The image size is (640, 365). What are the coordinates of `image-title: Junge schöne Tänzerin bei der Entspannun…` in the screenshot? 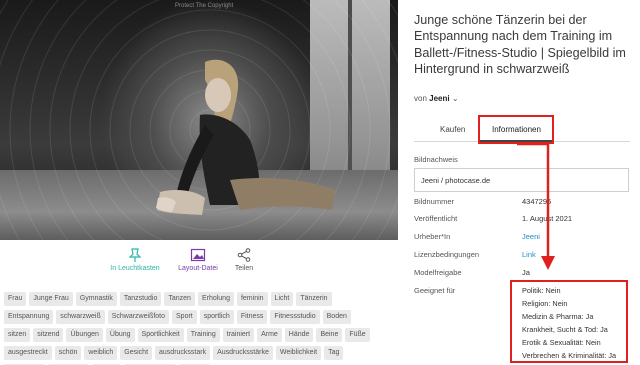 It's located at (520, 44).